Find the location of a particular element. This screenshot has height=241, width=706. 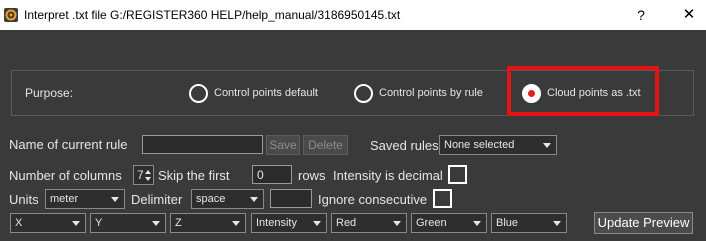

column-5-value: Red is located at coordinates (346, 223).